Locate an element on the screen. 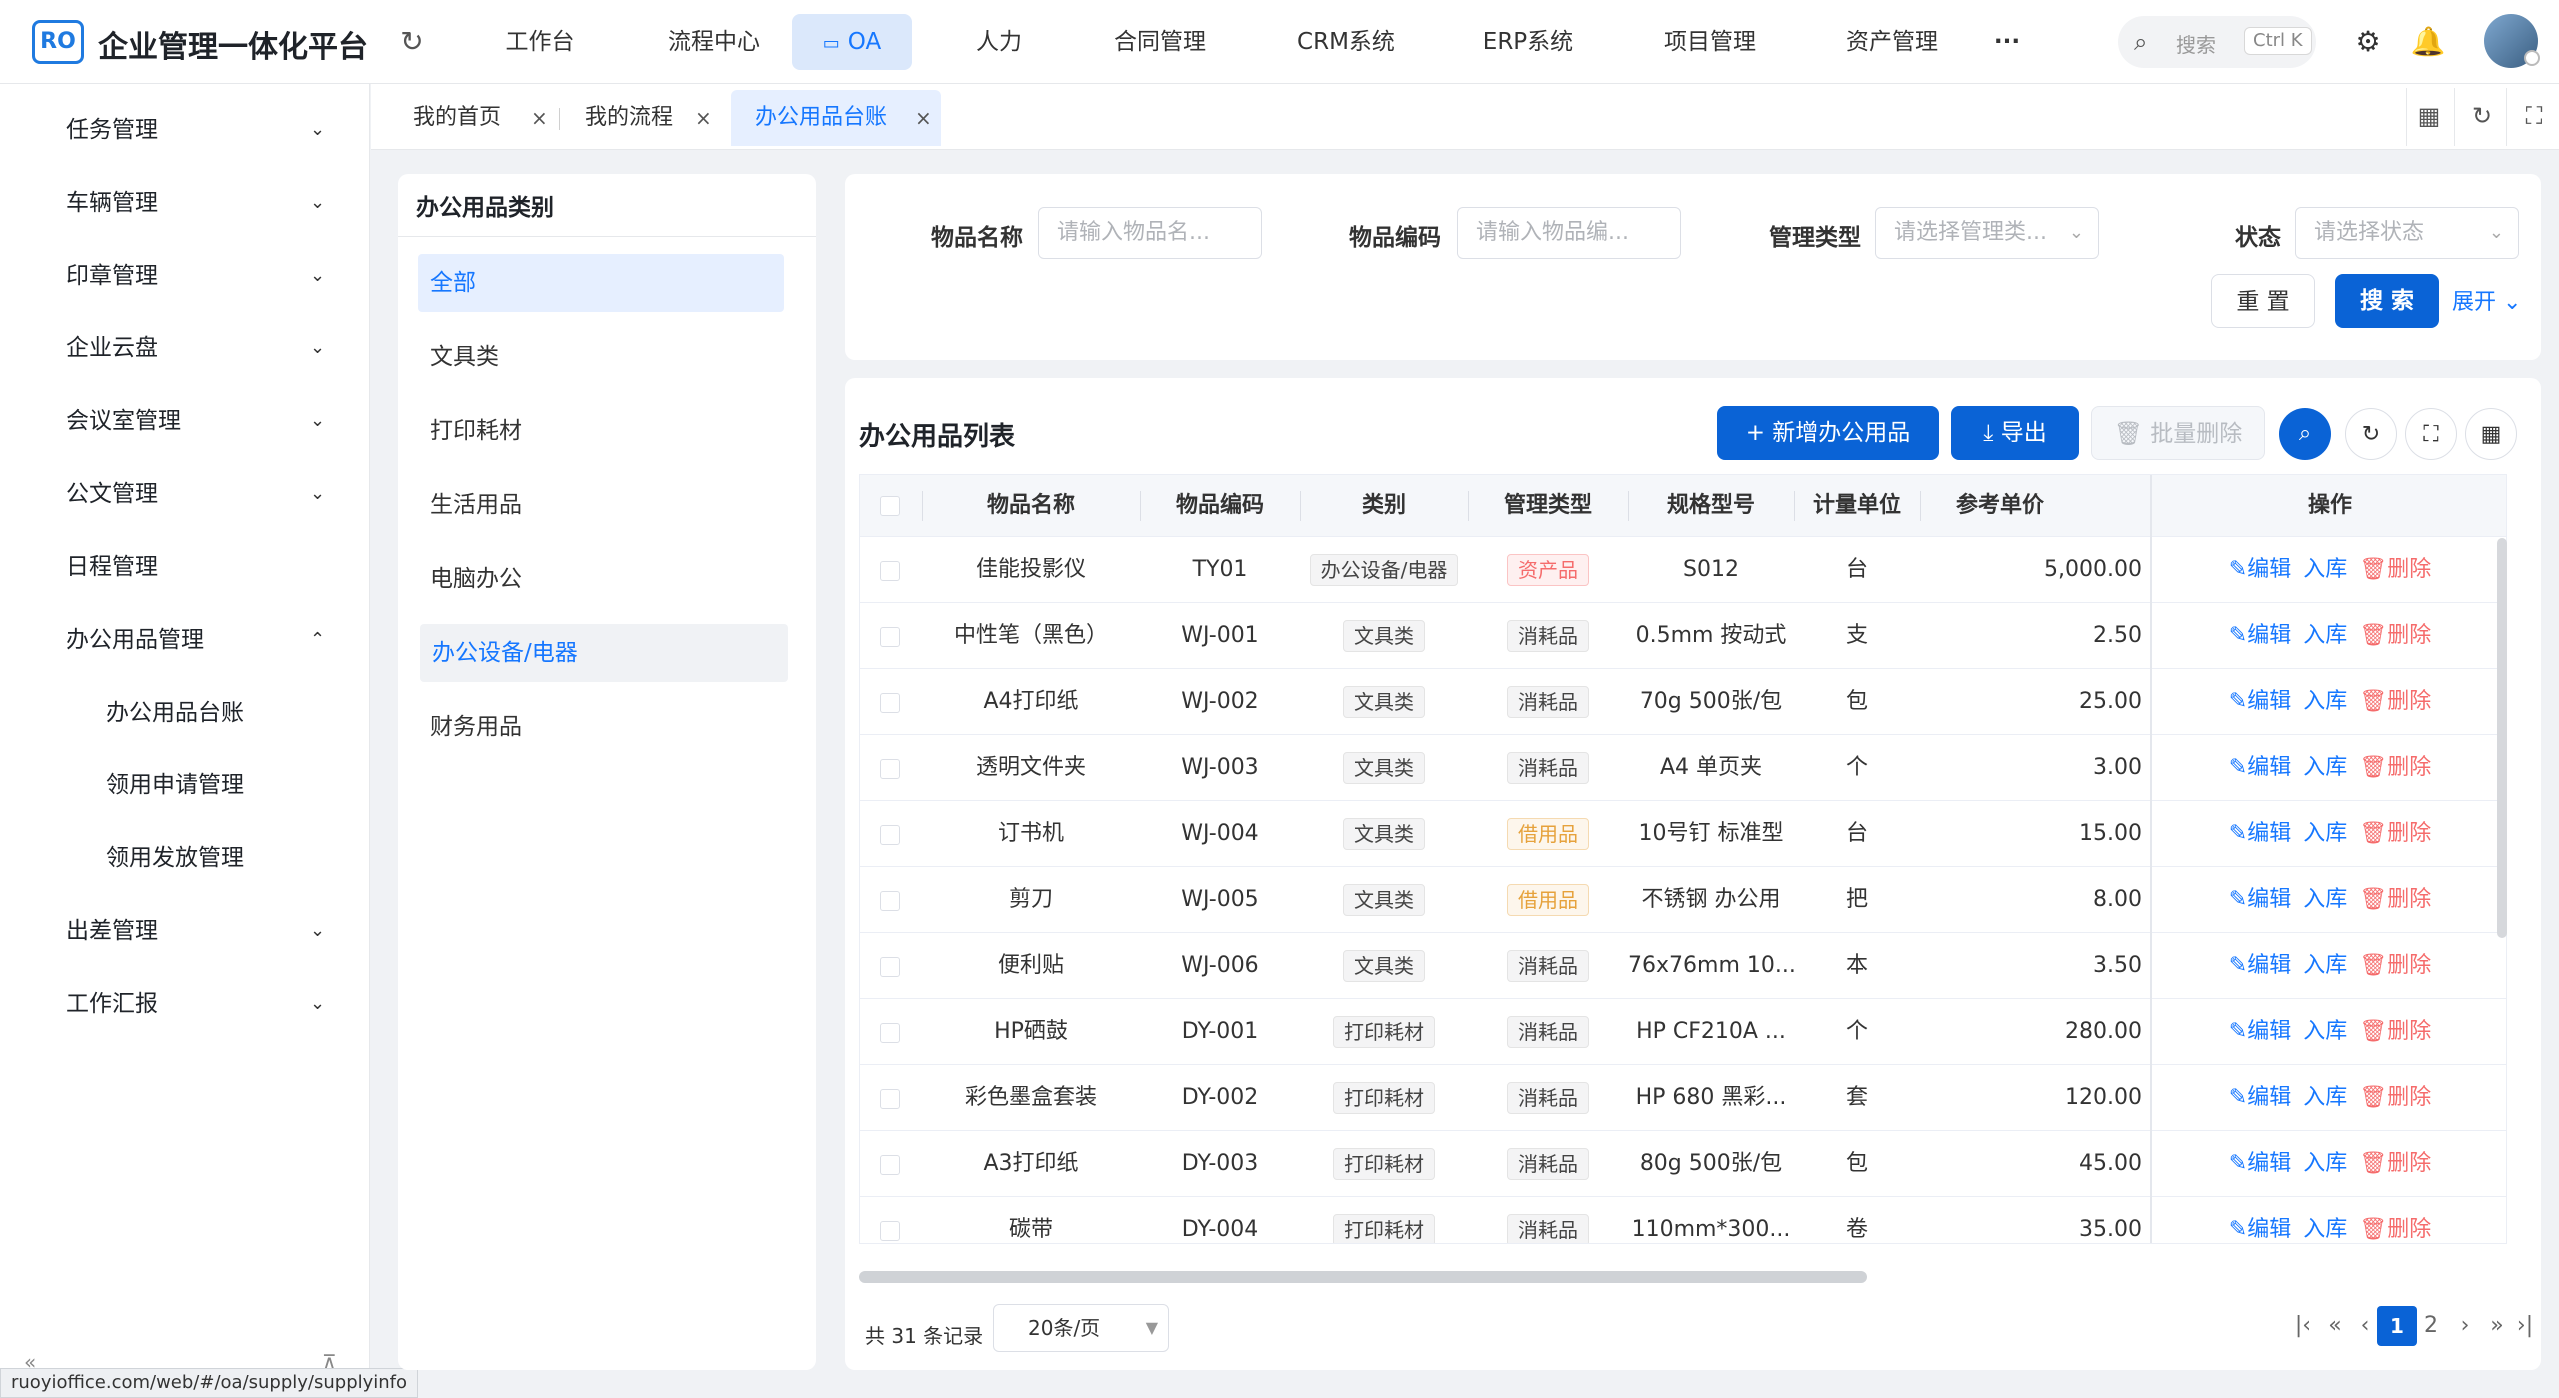 The image size is (2559, 1398). table-row: 订书机 WJ-004 文具类 借用品 10号钉 标准型 台 15.00 ✎编辑 入库 🗑删除 is located at coordinates (1683, 834).